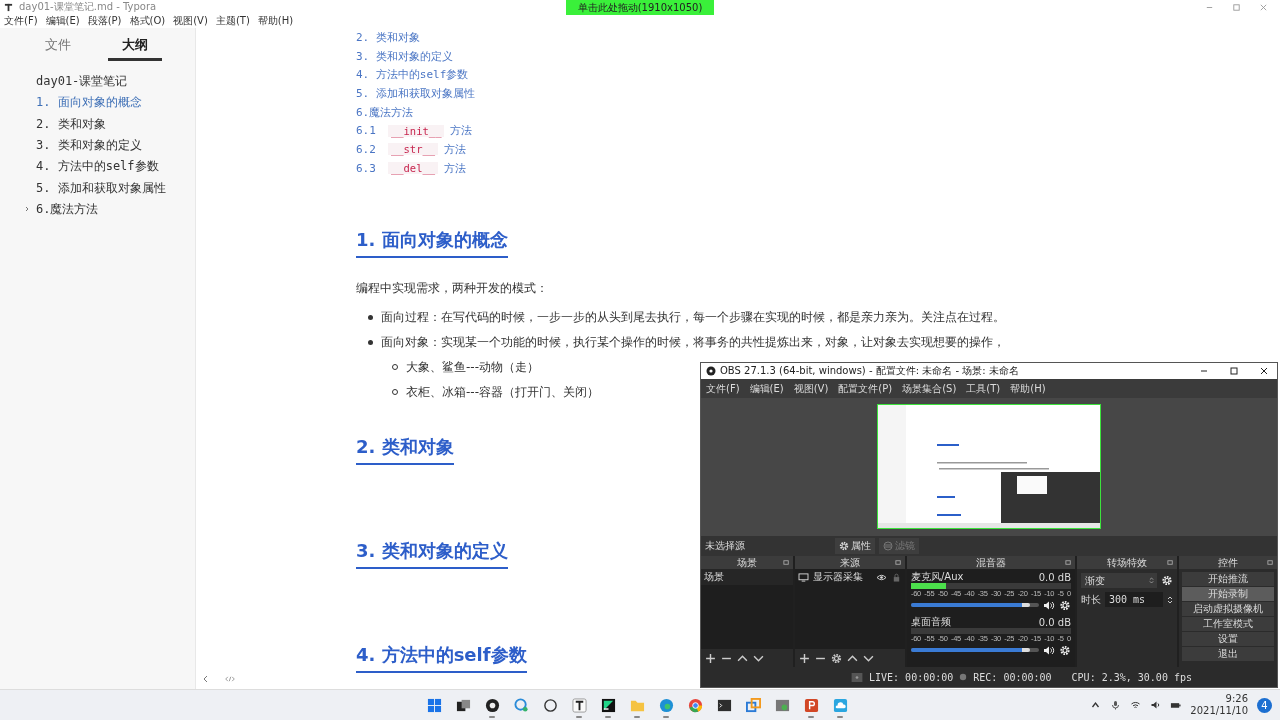 This screenshot has height=720, width=1280. Describe the element at coordinates (1228, 594) in the screenshot. I see `control-button: 开始录制` at that location.